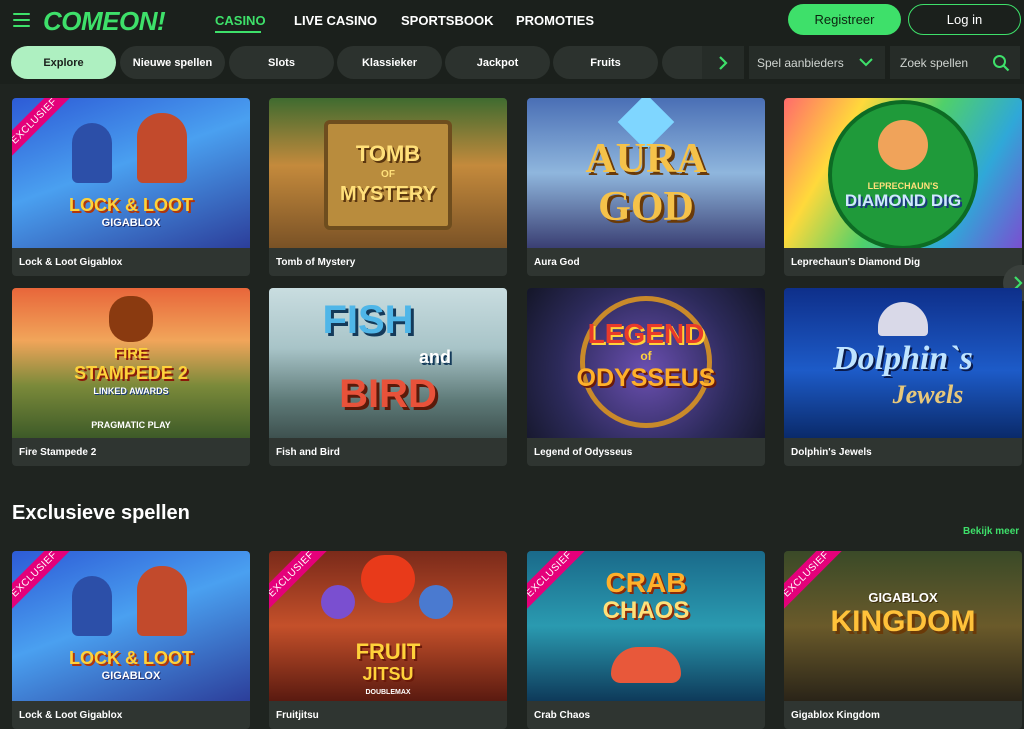 The height and width of the screenshot is (729, 1024). I want to click on game-art-subtitle: CHAOS, so click(646, 610).